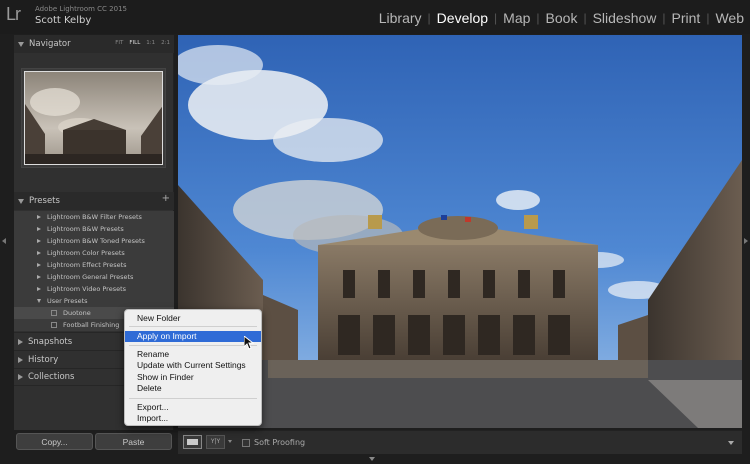 The height and width of the screenshot is (464, 750). What do you see at coordinates (249, 343) in the screenshot?
I see `mouse-pointer-icon` at bounding box center [249, 343].